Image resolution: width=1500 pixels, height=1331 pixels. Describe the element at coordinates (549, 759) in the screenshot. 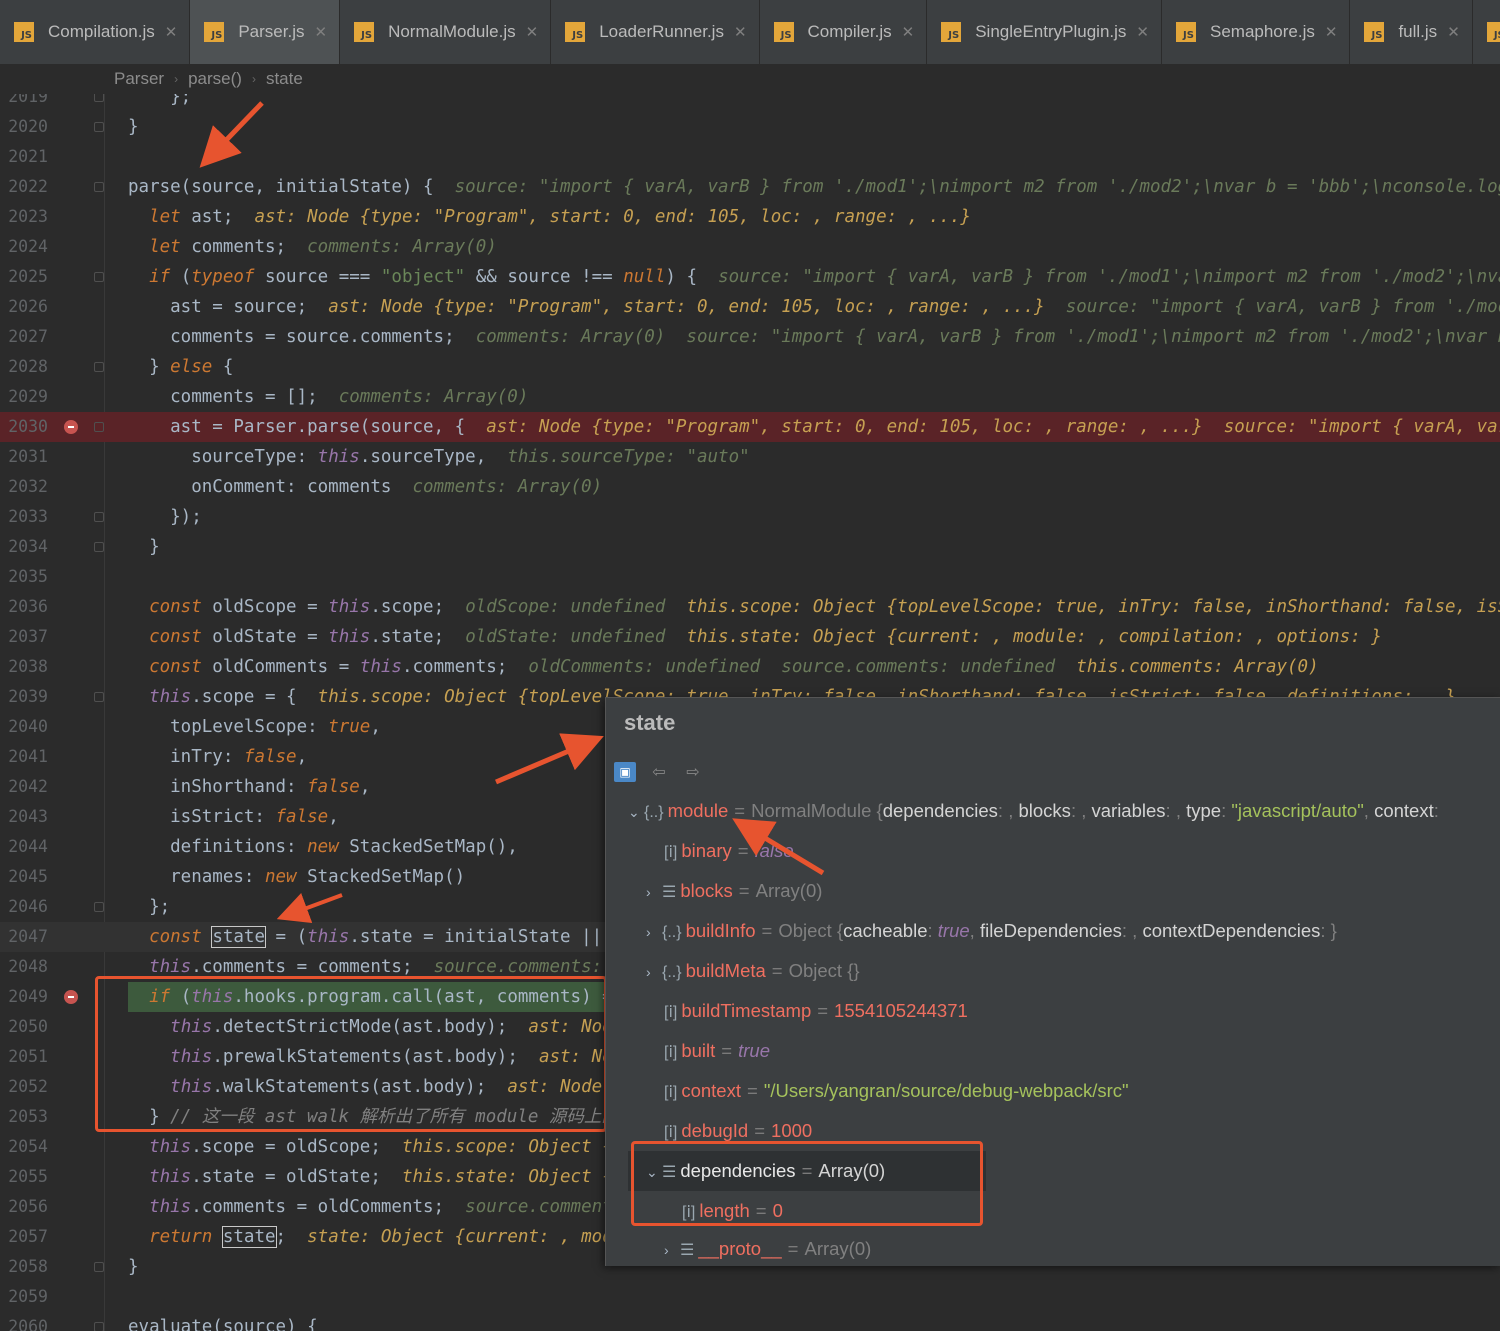

I see `annotation-arrow-state-popup` at that location.